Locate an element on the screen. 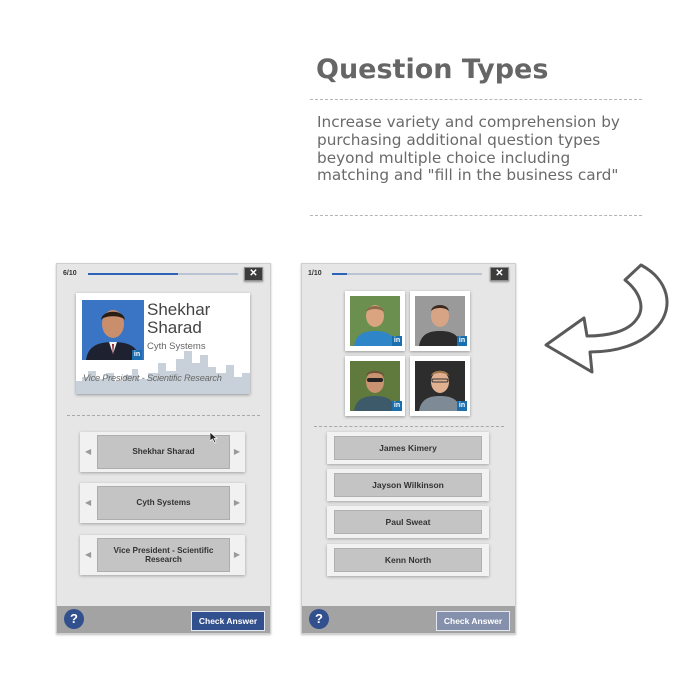  answer-tile-label: Vice President - Scientific Research is located at coordinates (163, 555).